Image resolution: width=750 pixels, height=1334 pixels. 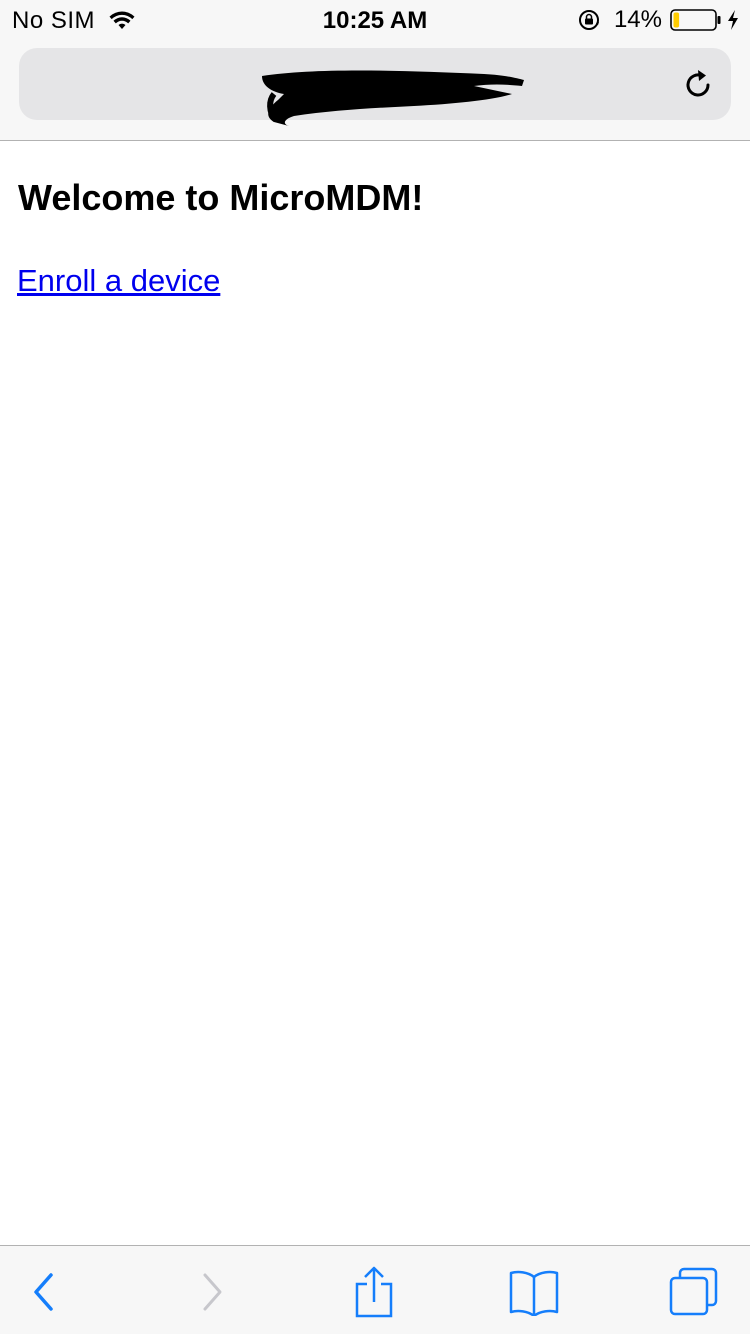 I want to click on tabs-button, so click(x=694, y=1292).